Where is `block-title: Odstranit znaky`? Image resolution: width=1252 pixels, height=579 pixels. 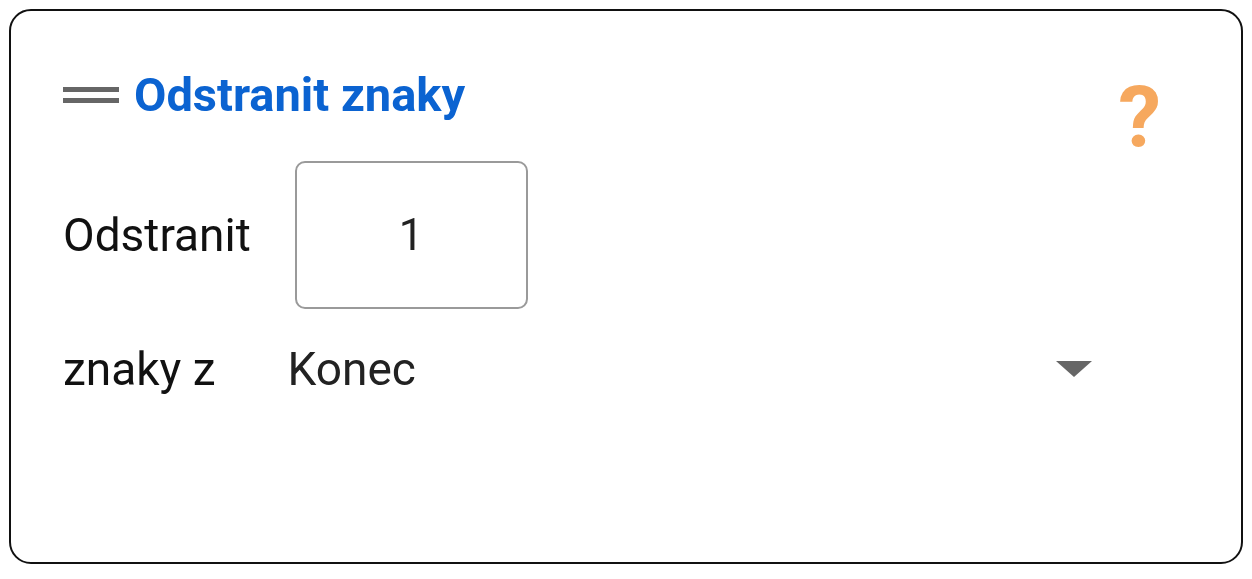 block-title: Odstranit znaky is located at coordinates (300, 95).